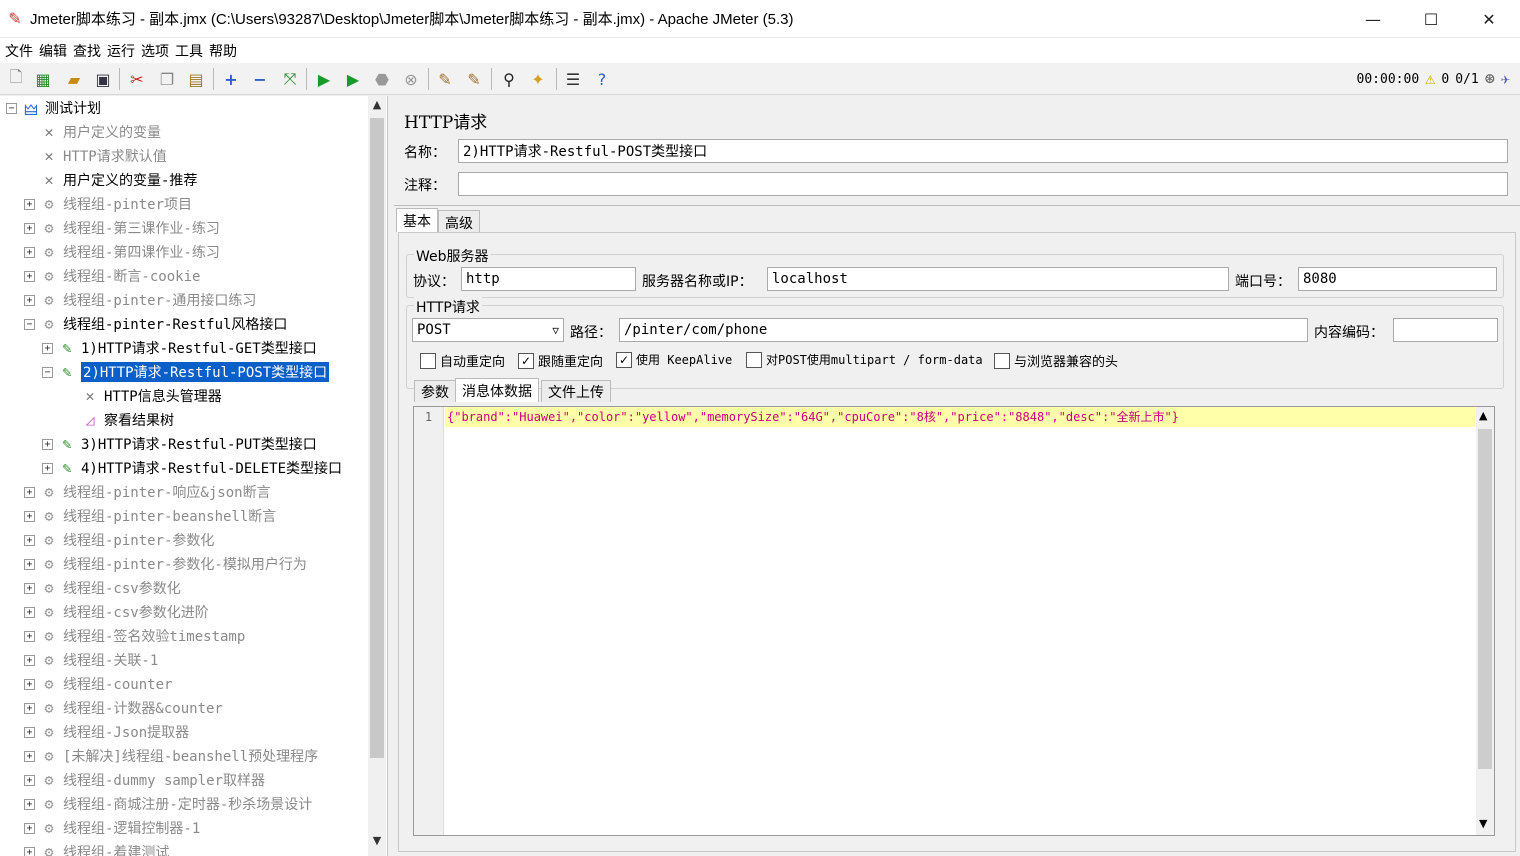 The image size is (1520, 856). Describe the element at coordinates (445, 79) in the screenshot. I see `clear-icon: ✎` at that location.